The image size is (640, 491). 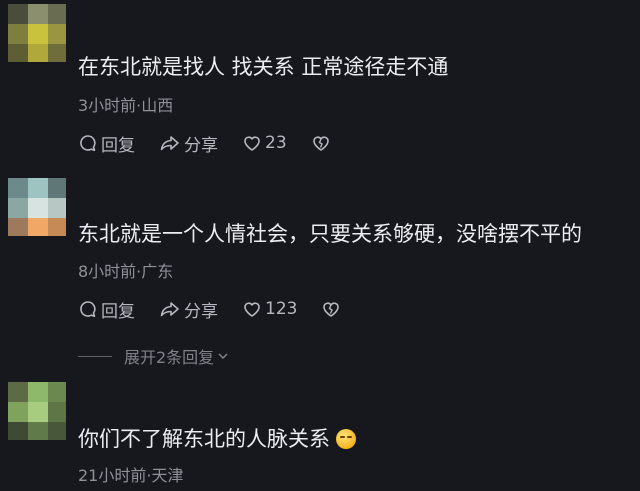 I want to click on comment-time-location: 3小时前·山西, so click(x=126, y=105).